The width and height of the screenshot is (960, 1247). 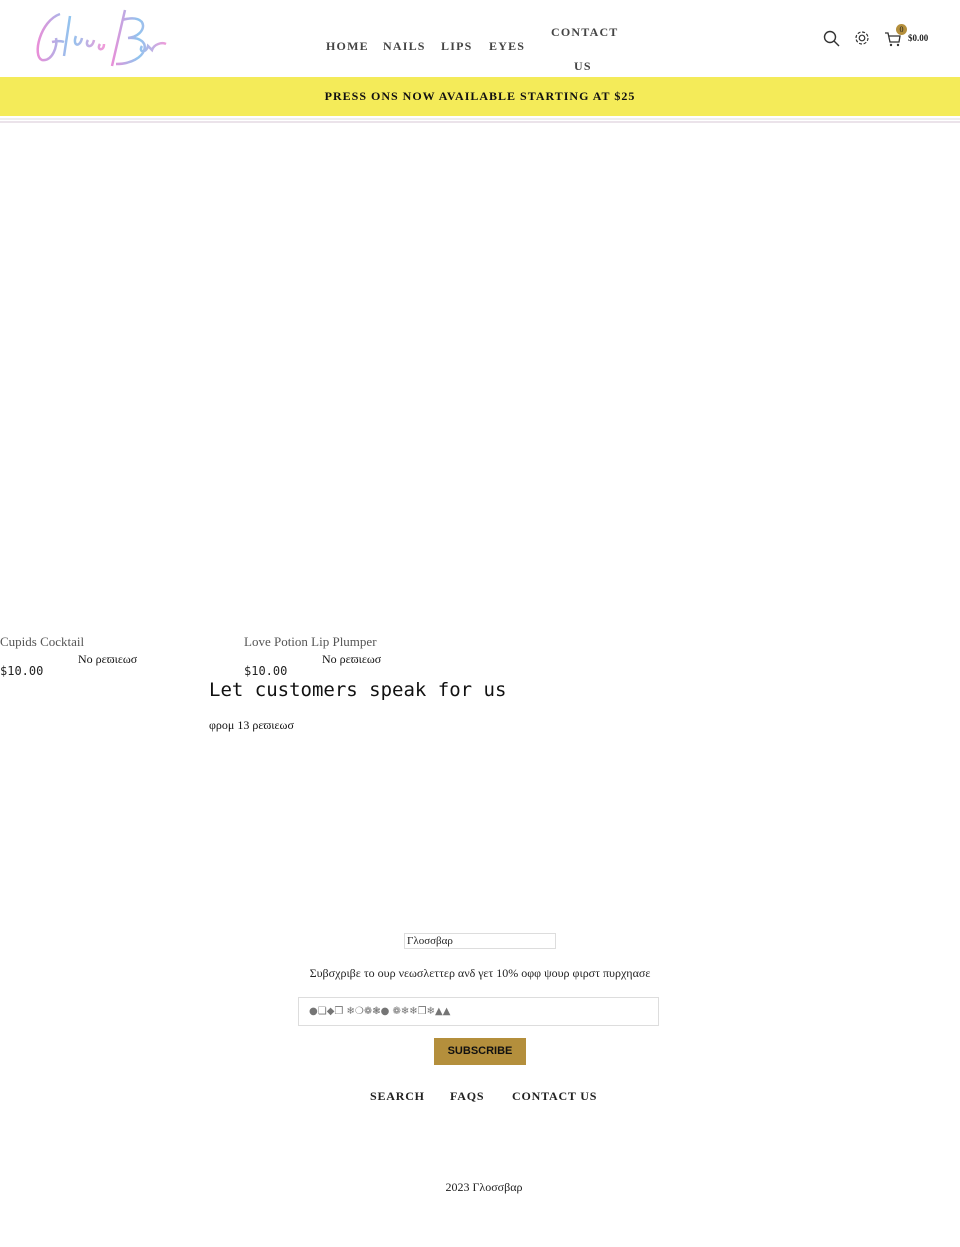 I want to click on product-title: Love Potion Lip Plumper, so click(x=310, y=642).